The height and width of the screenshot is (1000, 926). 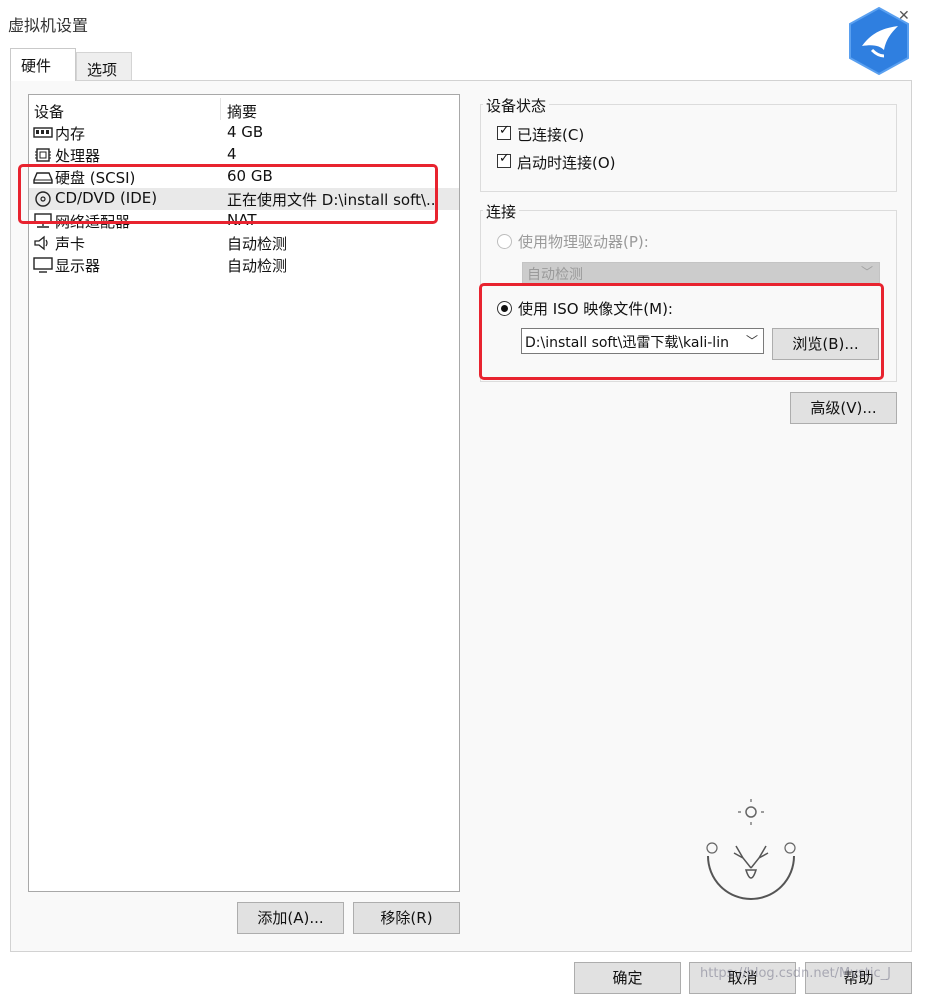 I want to click on window-title: 虚拟机设置, so click(x=48, y=25).